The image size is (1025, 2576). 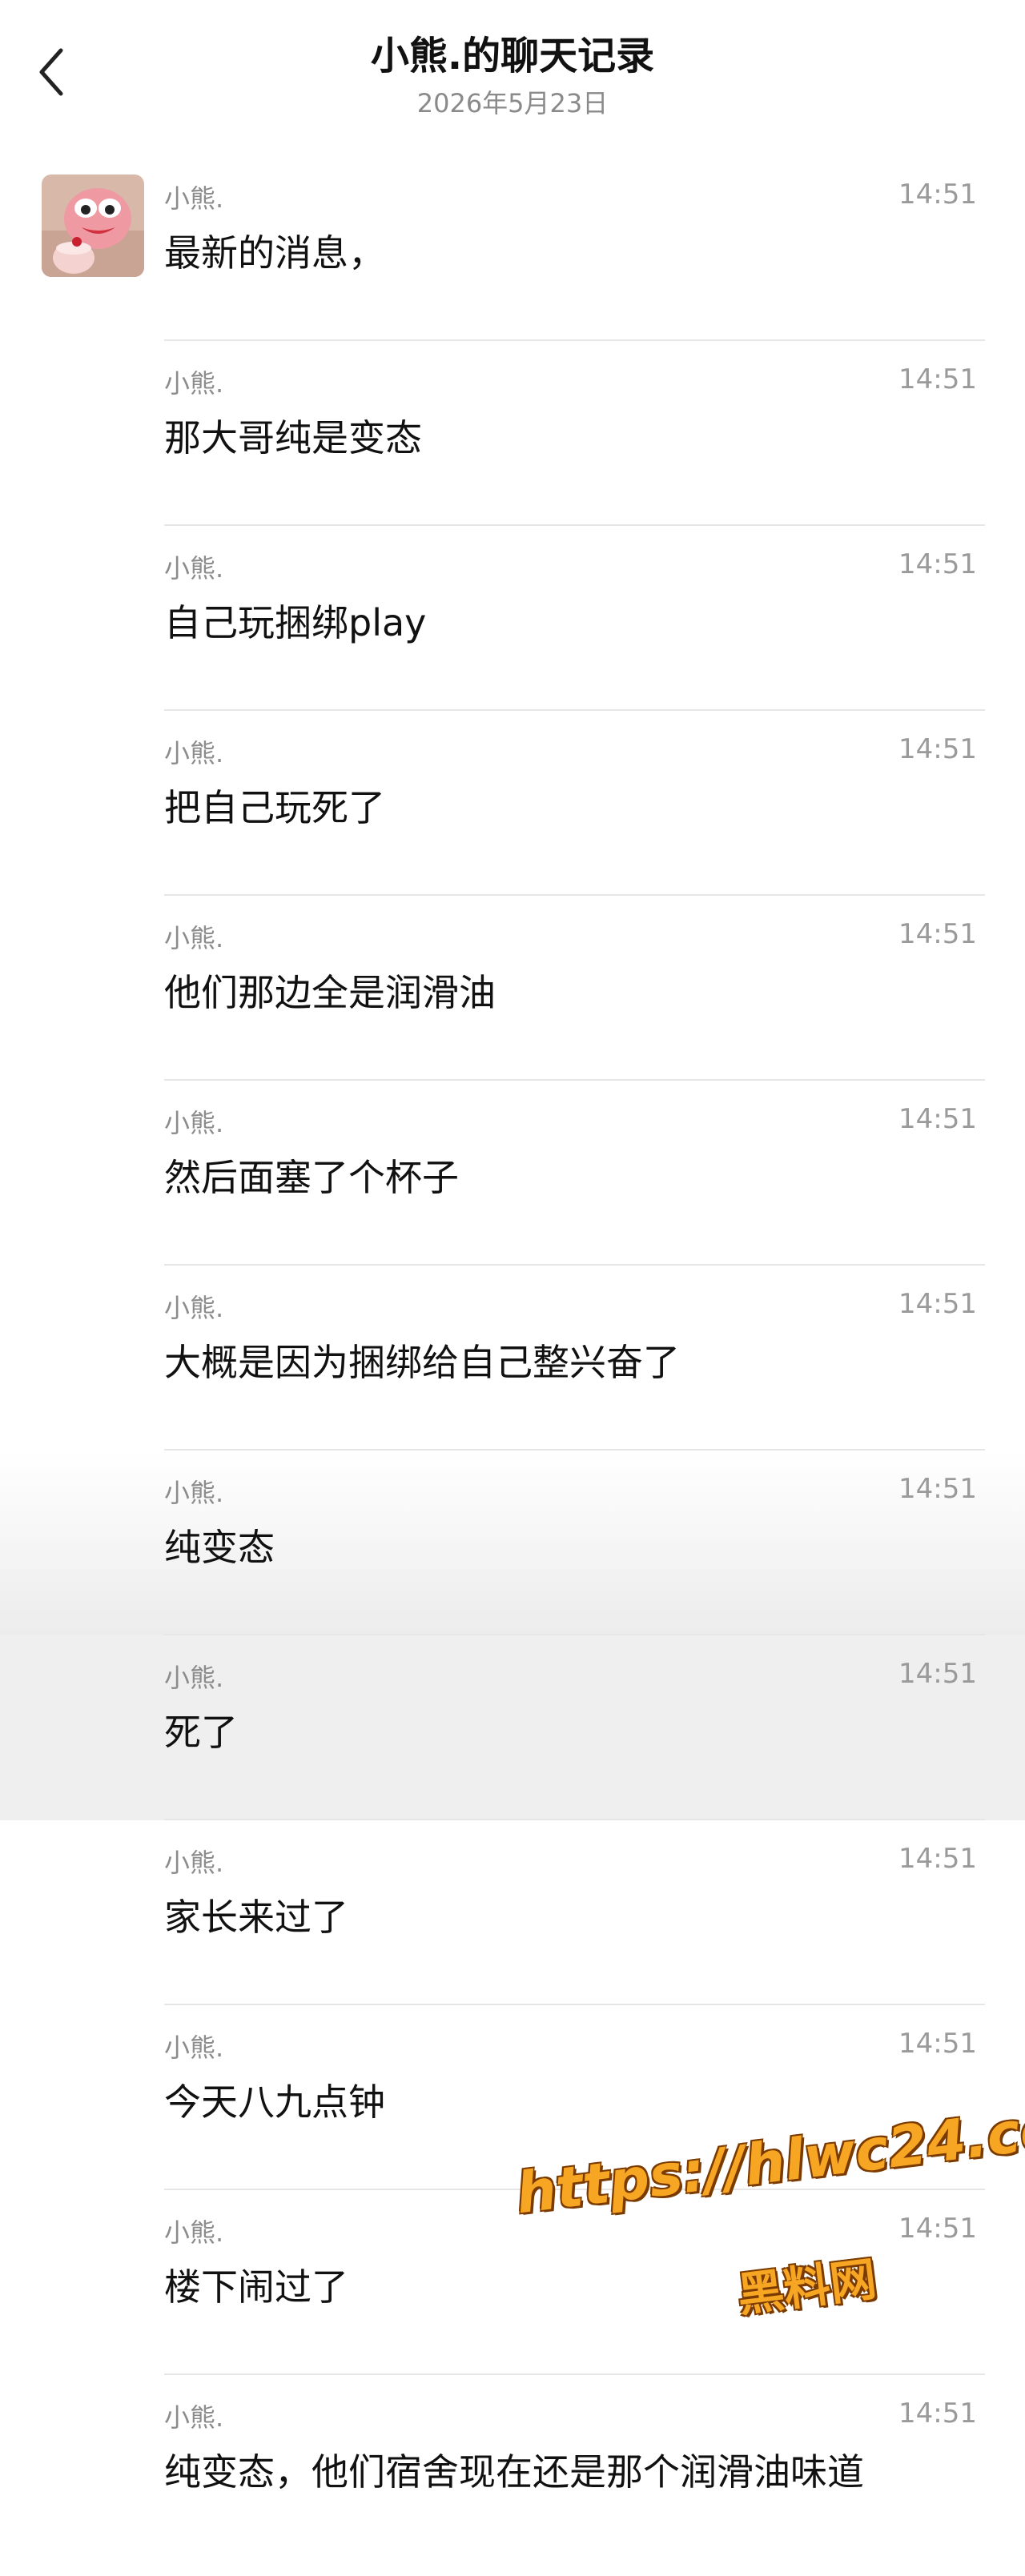 I want to click on list-item: 小熊. 14:51 他们那边全是润滑油, so click(x=512, y=988).